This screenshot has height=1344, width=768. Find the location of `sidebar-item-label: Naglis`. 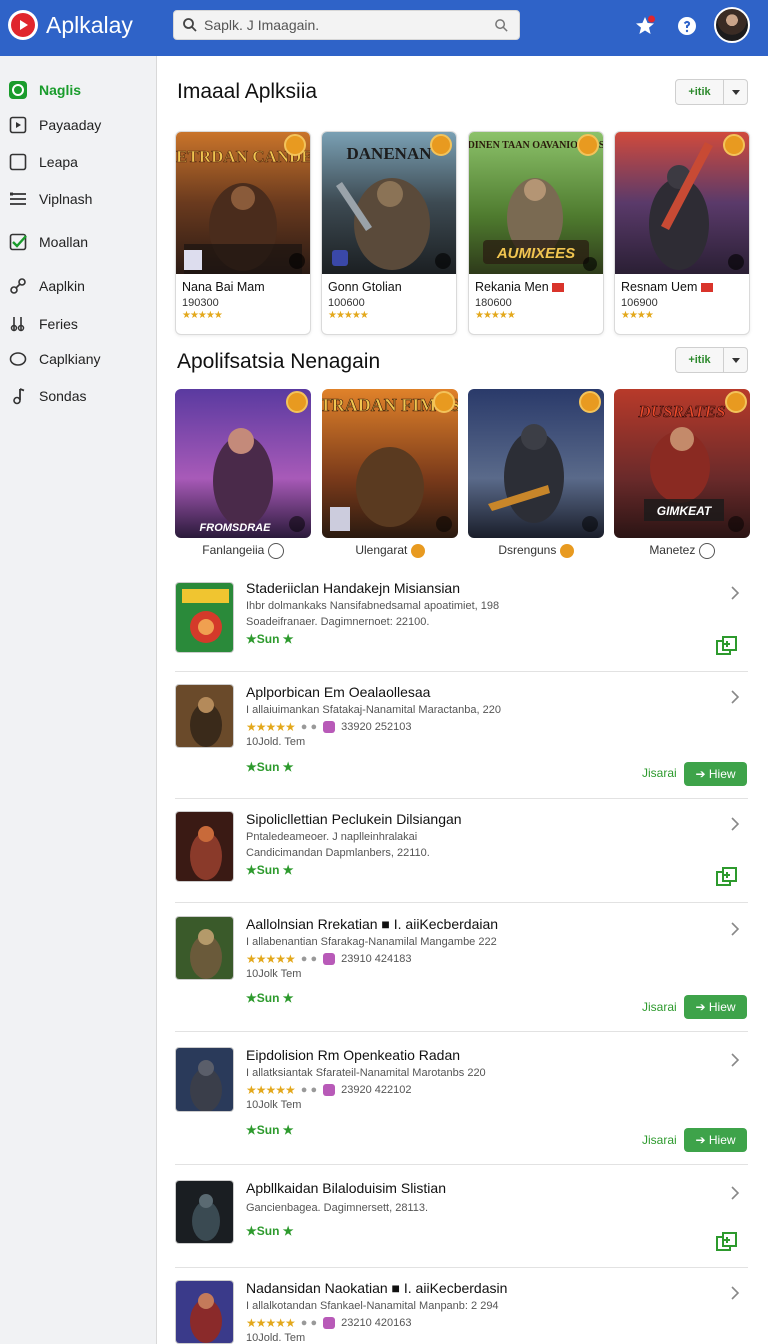

sidebar-item-label: Naglis is located at coordinates (60, 90).